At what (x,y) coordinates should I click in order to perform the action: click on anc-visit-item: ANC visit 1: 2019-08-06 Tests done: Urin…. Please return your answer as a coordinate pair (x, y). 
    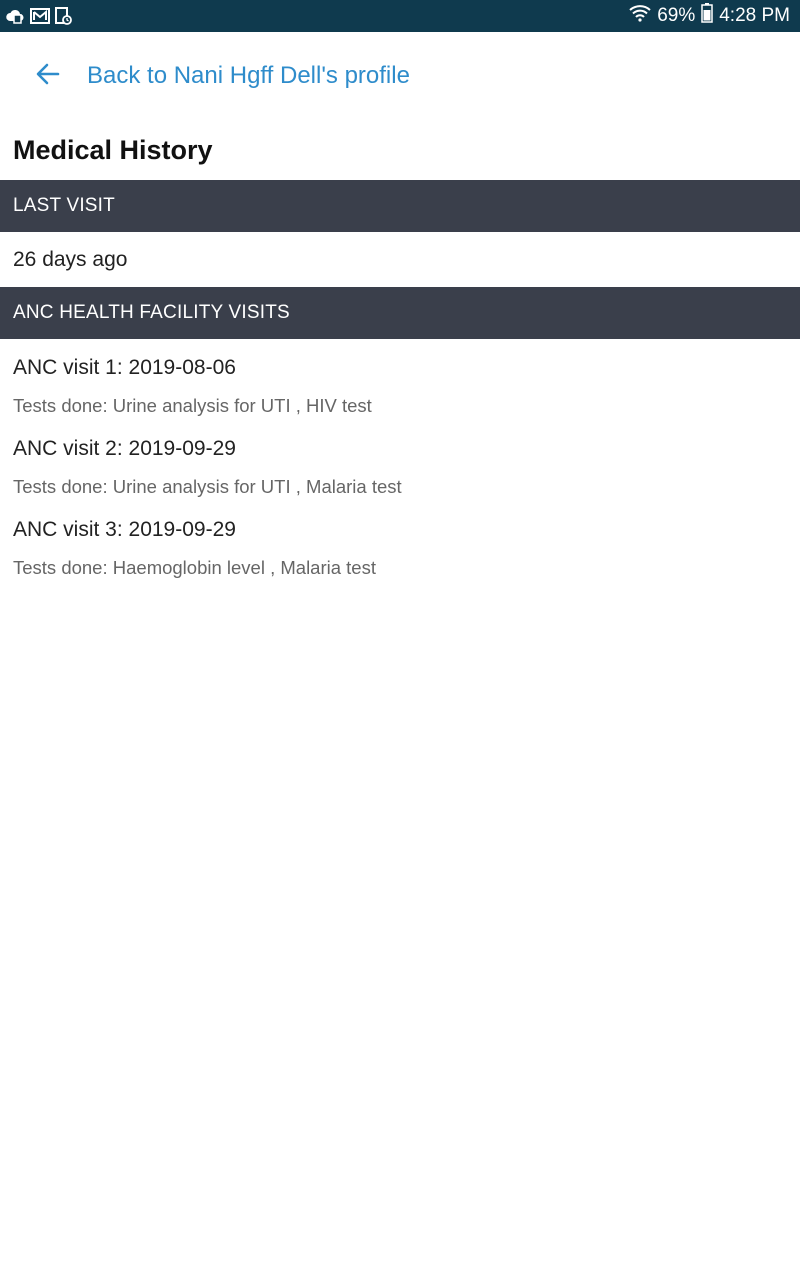
    Looking at the image, I should click on (403, 386).